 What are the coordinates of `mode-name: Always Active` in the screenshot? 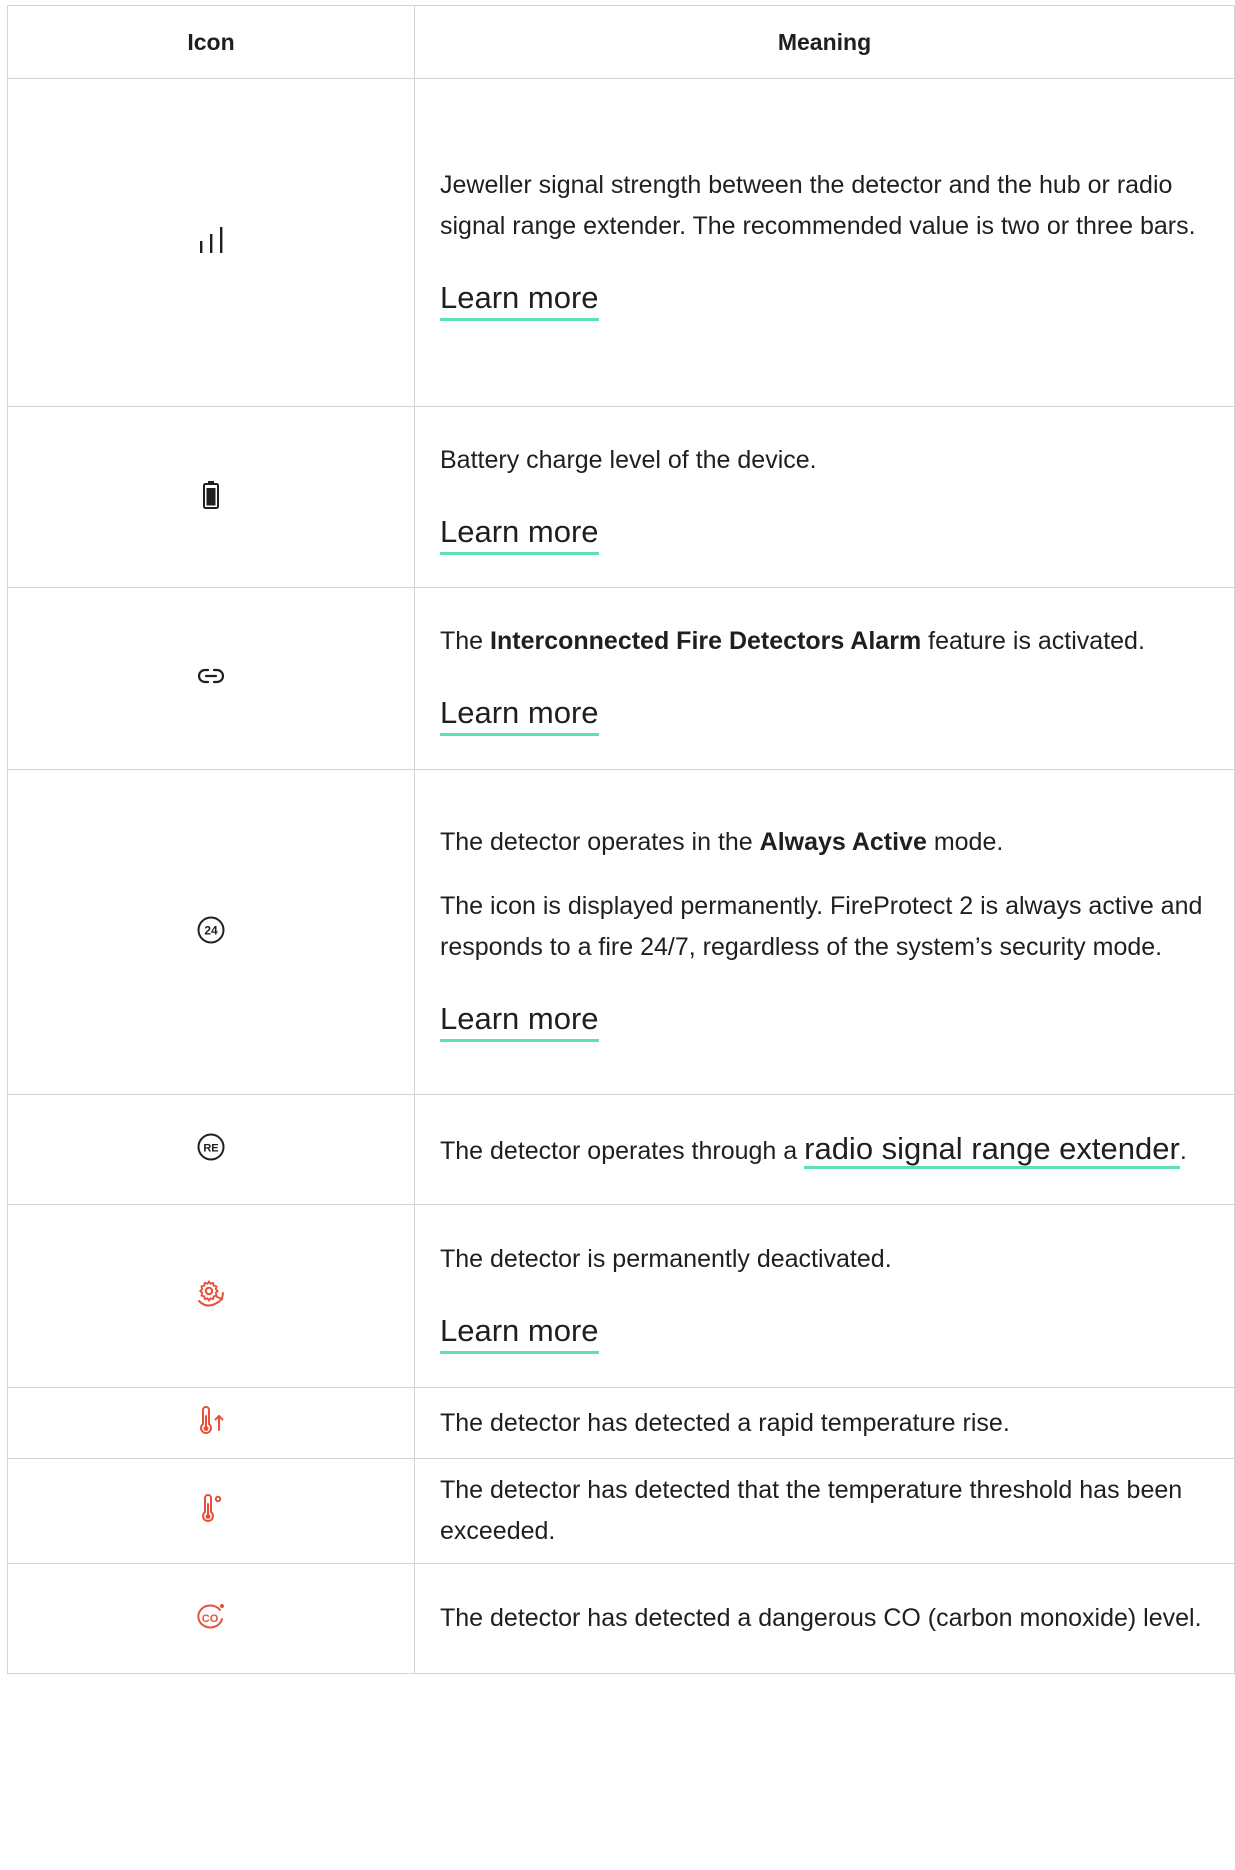 It's located at (843, 842).